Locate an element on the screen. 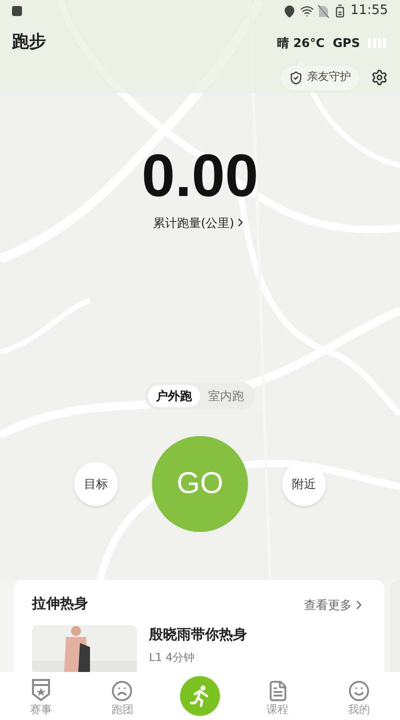 This screenshot has width=400, height=720. page-title: 跑步 is located at coordinates (29, 42).